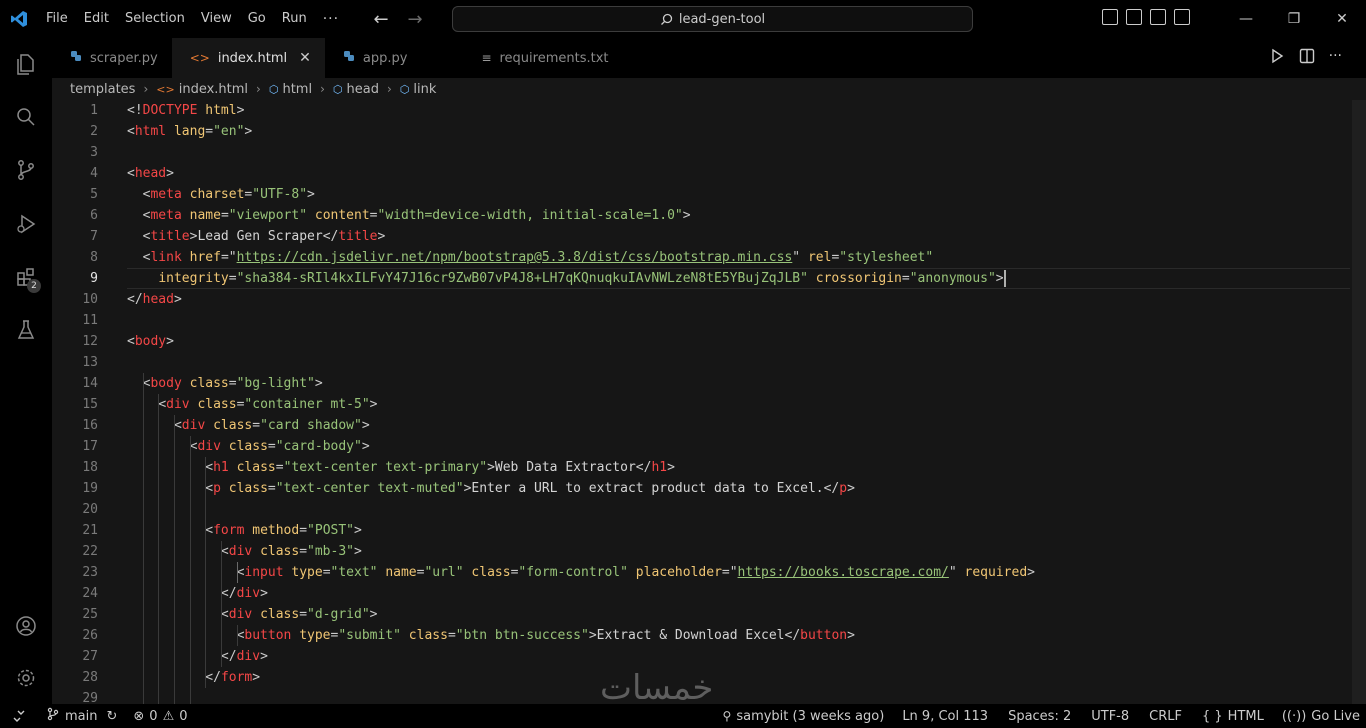 The width and height of the screenshot is (1366, 728). What do you see at coordinates (331, 19) in the screenshot?
I see `menu-more-icon: ···` at bounding box center [331, 19].